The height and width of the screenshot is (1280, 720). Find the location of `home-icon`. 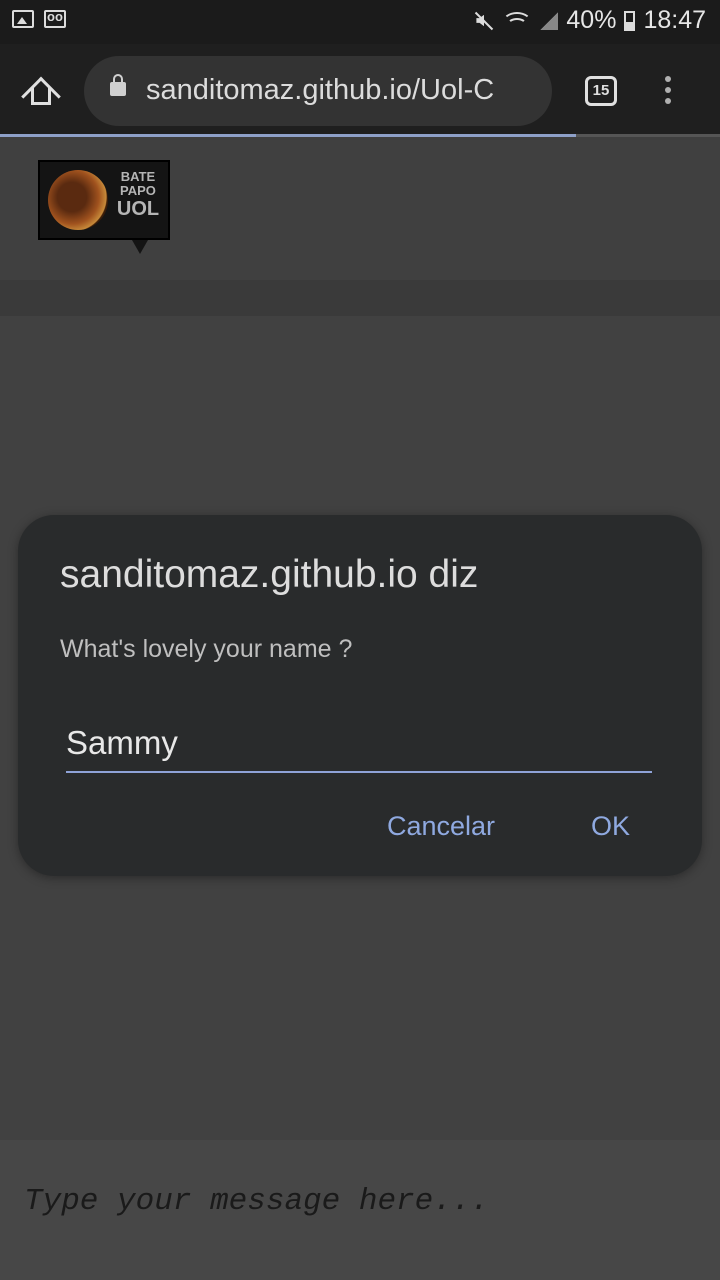

home-icon is located at coordinates (41, 90).